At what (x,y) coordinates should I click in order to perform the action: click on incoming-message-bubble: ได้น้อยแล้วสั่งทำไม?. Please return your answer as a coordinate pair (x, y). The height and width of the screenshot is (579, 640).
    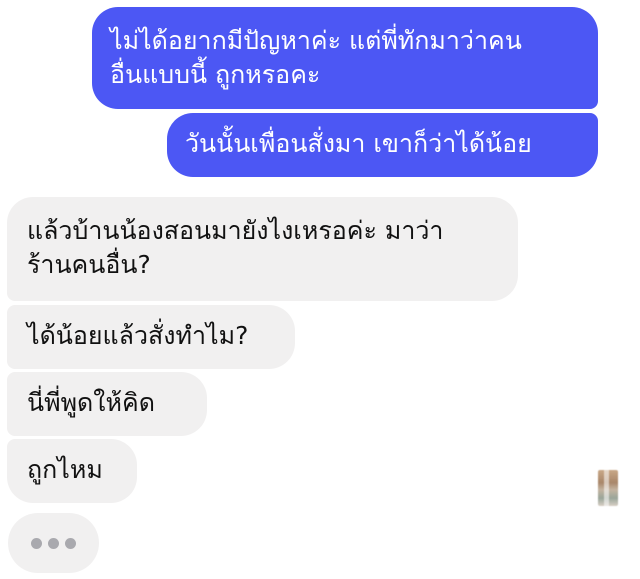
    Looking at the image, I should click on (151, 337).